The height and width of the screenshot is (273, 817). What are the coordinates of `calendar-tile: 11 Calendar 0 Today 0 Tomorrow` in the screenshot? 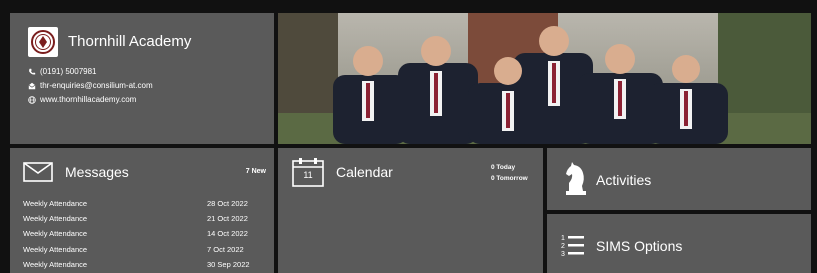 It's located at (410, 210).